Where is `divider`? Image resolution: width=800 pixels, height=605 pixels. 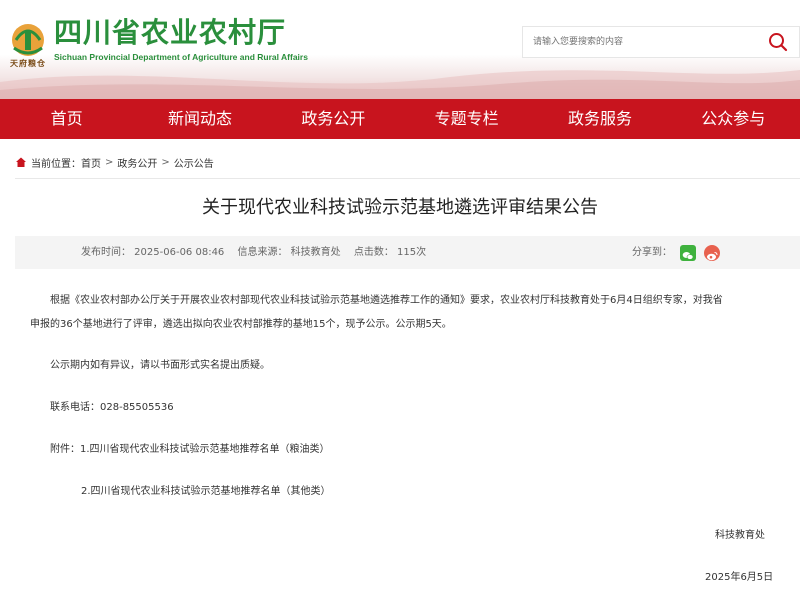
divider is located at coordinates (407, 178).